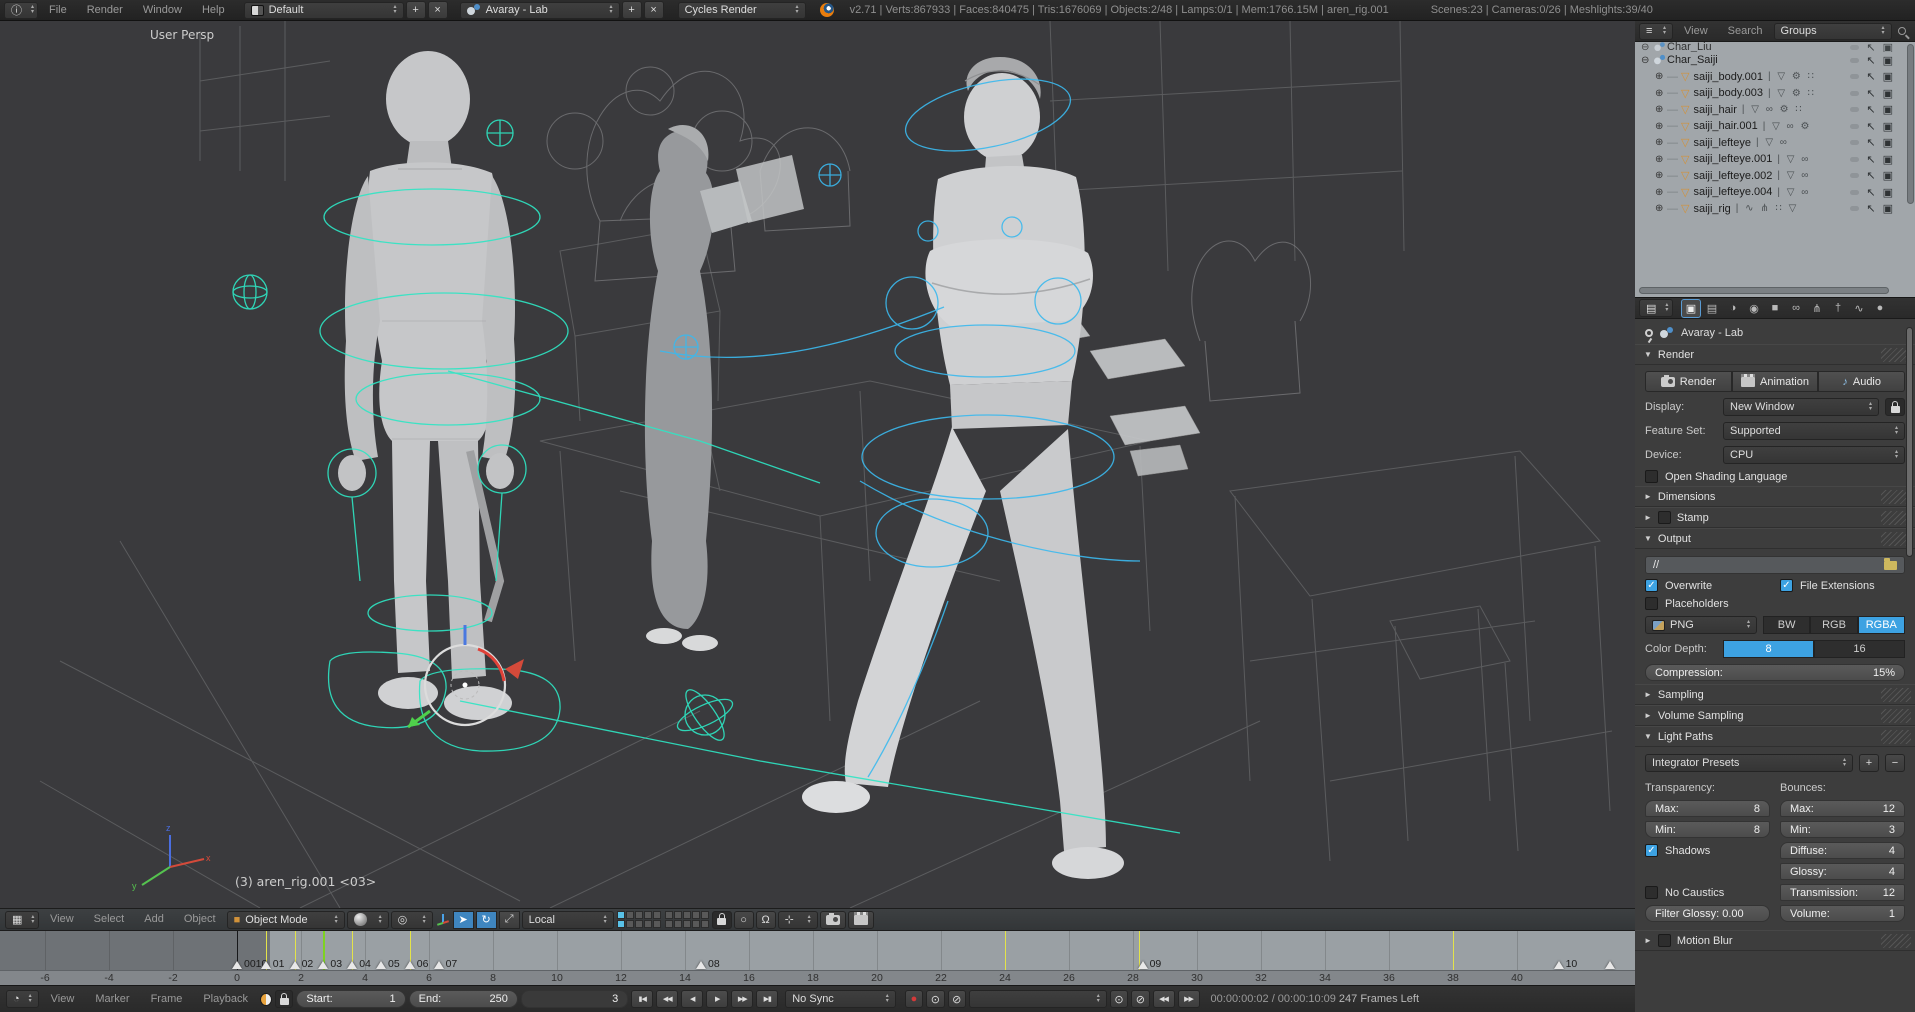 This screenshot has height=1012, width=1915. Describe the element at coordinates (1651, 850) in the screenshot. I see `shadows-checkbox` at that location.